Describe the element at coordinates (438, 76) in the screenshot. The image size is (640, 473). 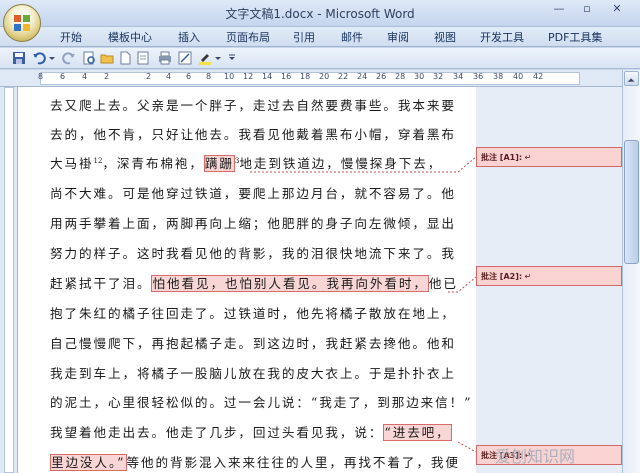
I see `ruler-tick: 32` at that location.